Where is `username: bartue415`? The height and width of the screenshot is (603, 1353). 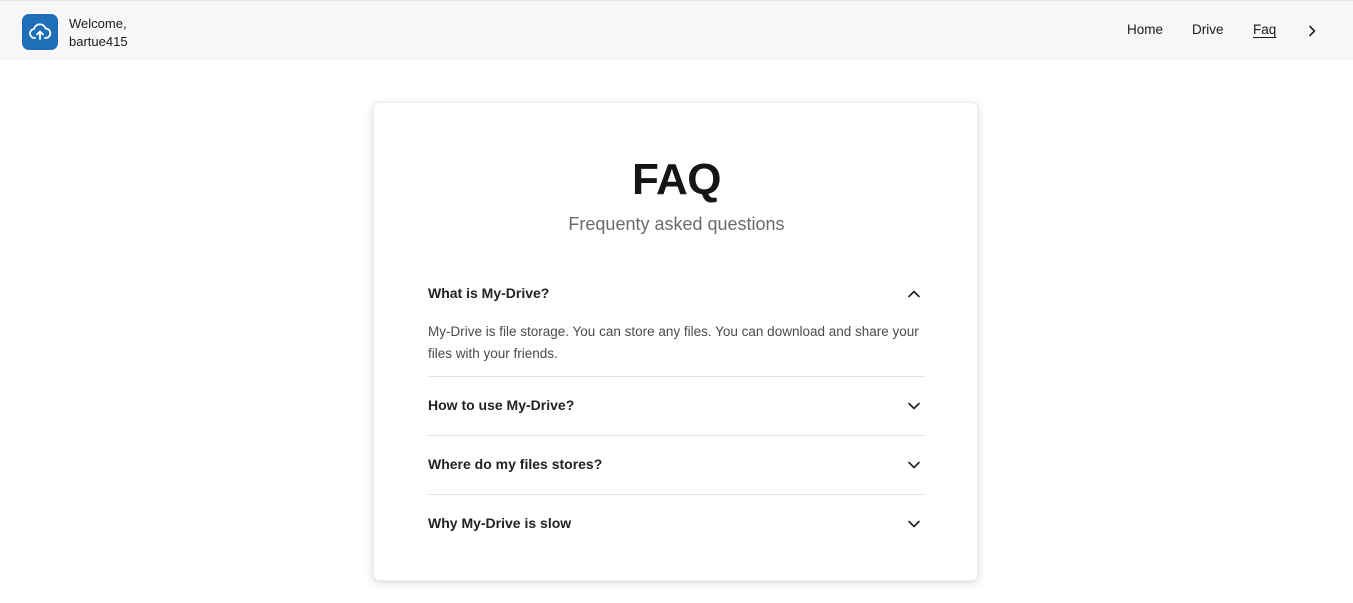 username: bartue415 is located at coordinates (98, 41).